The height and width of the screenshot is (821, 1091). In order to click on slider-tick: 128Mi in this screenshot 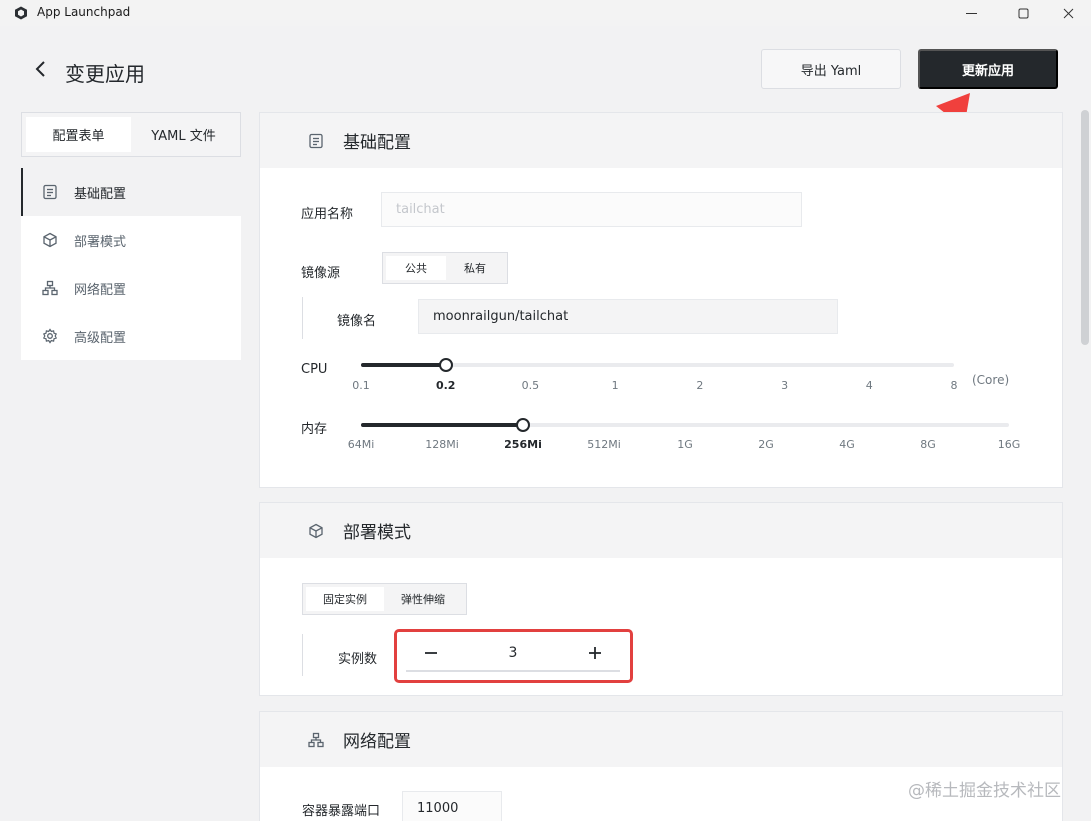, I will do `click(442, 444)`.